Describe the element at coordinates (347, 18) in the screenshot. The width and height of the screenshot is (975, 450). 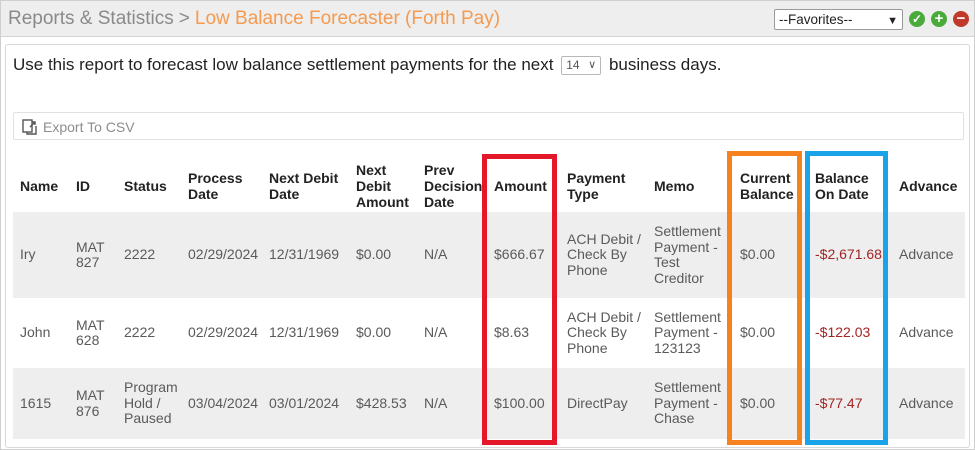
I see `breadcrumb-current: Low Balance Forecaster (Forth Pay)` at that location.